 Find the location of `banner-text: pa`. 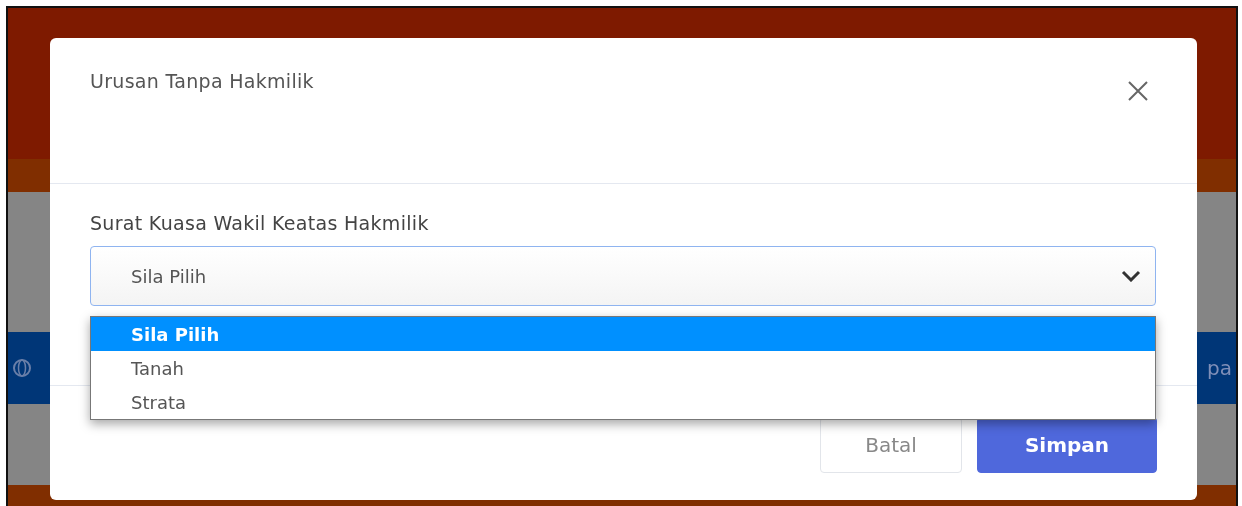

banner-text: pa is located at coordinates (1219, 368).